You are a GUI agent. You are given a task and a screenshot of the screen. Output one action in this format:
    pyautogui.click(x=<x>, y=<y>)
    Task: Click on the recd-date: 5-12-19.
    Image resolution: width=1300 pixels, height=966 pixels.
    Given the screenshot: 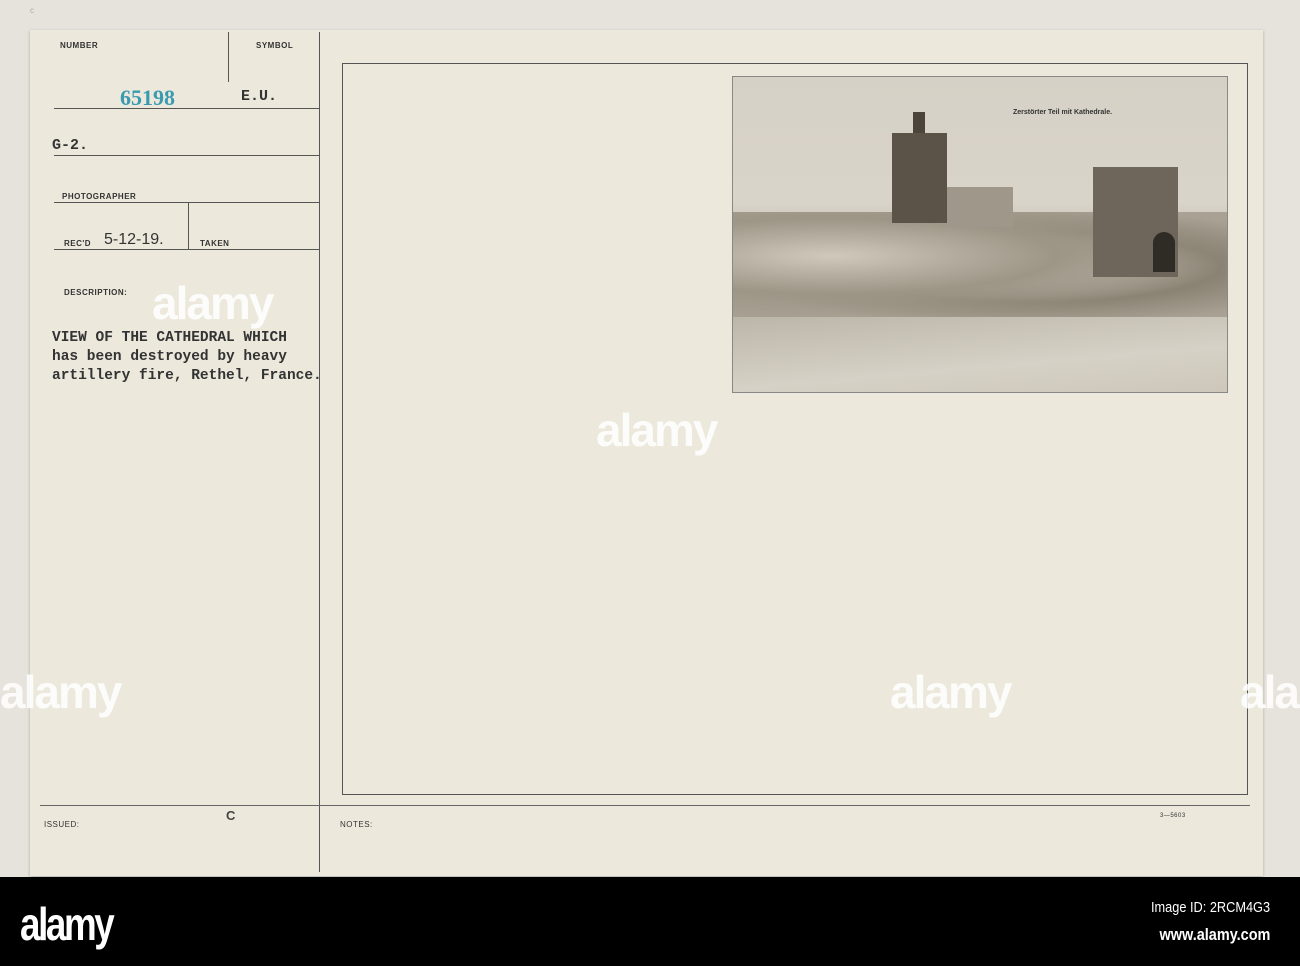 What is the action you would take?
    pyautogui.click(x=134, y=239)
    